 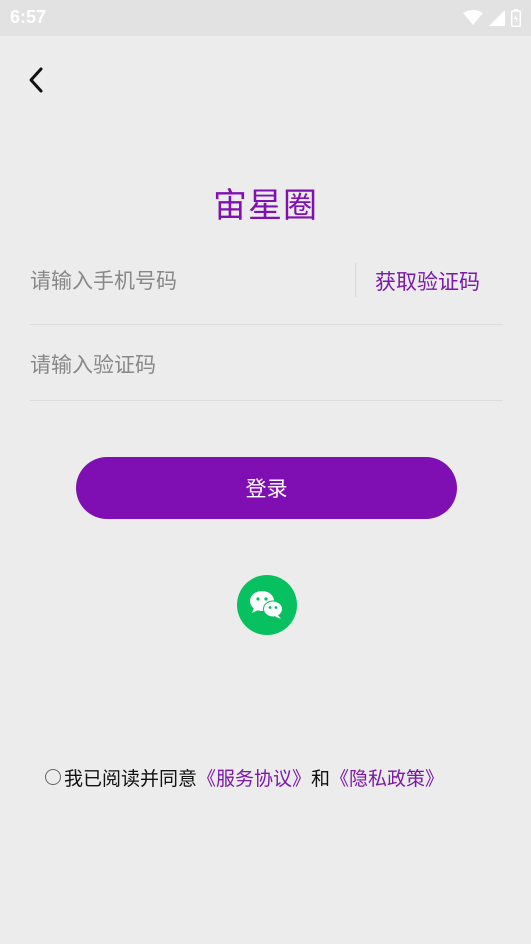 What do you see at coordinates (53, 777) in the screenshot?
I see `agreement-radio` at bounding box center [53, 777].